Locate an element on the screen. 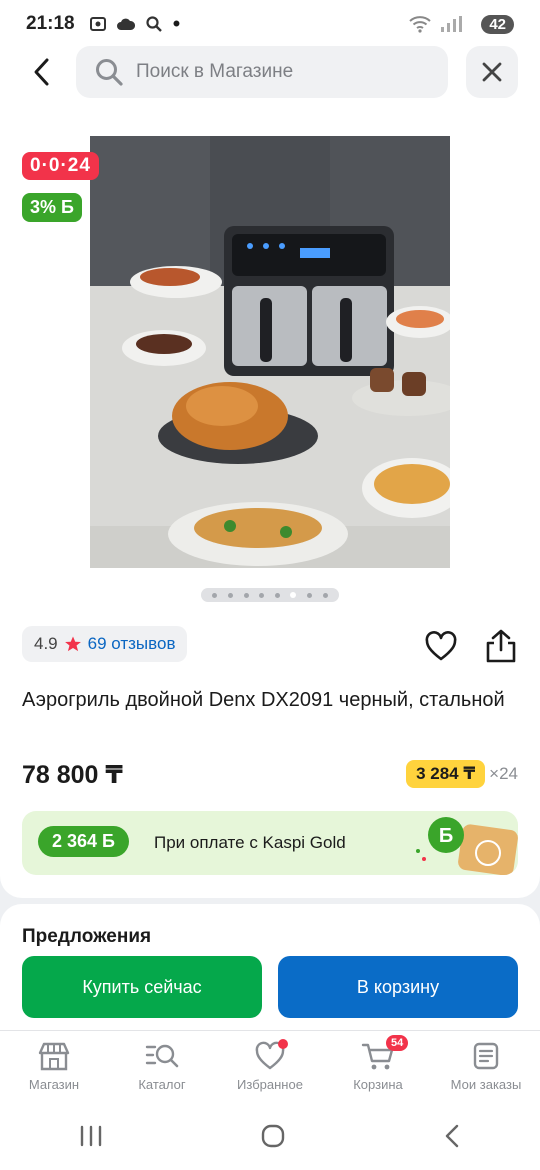 This screenshot has height=1170, width=540. close-button is located at coordinates (492, 72).